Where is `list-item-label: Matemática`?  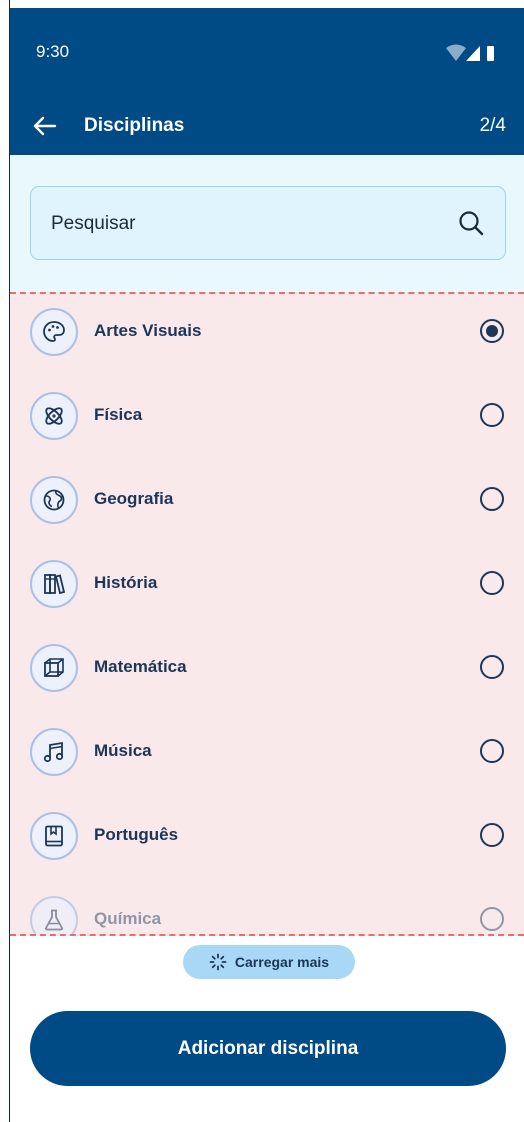 list-item-label: Matemática is located at coordinates (140, 666).